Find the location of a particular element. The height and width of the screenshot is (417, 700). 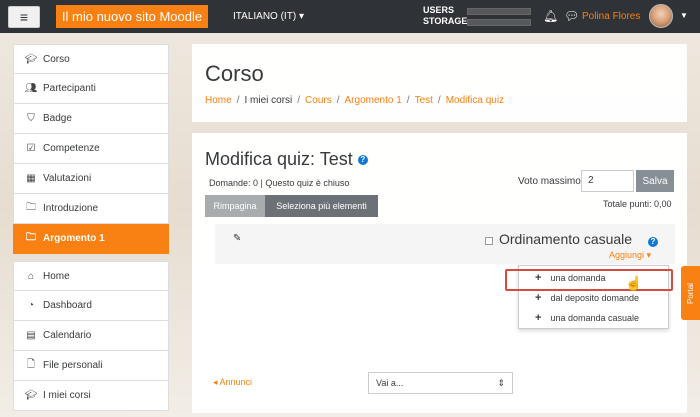

sidebar-item-i-miei-corsi: 🎓︎ I miei corsi is located at coordinates (91, 396).